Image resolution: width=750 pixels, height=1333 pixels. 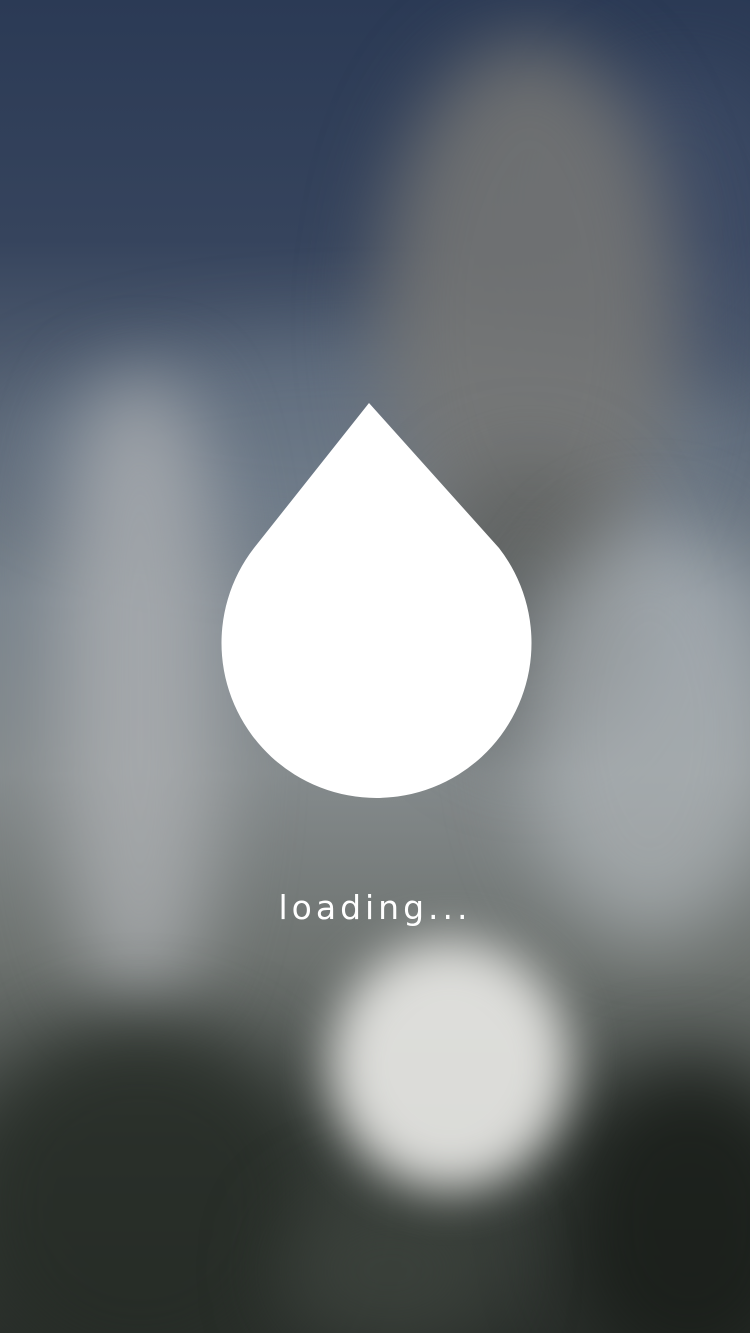 What do you see at coordinates (376, 600) in the screenshot?
I see `water-drop-icon` at bounding box center [376, 600].